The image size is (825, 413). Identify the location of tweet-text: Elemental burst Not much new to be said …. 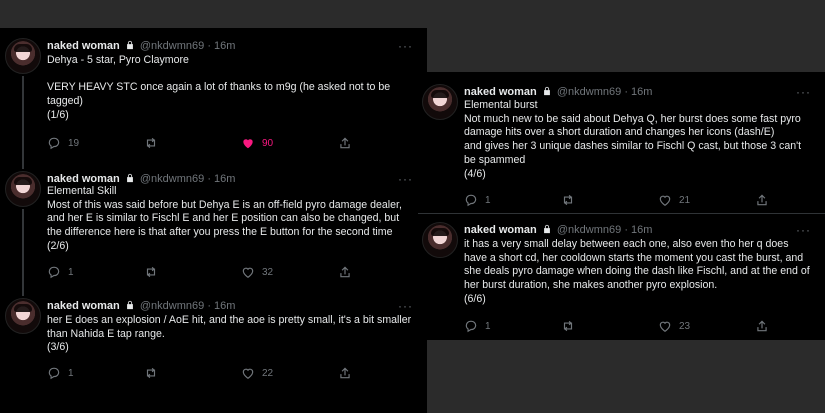
(633, 139).